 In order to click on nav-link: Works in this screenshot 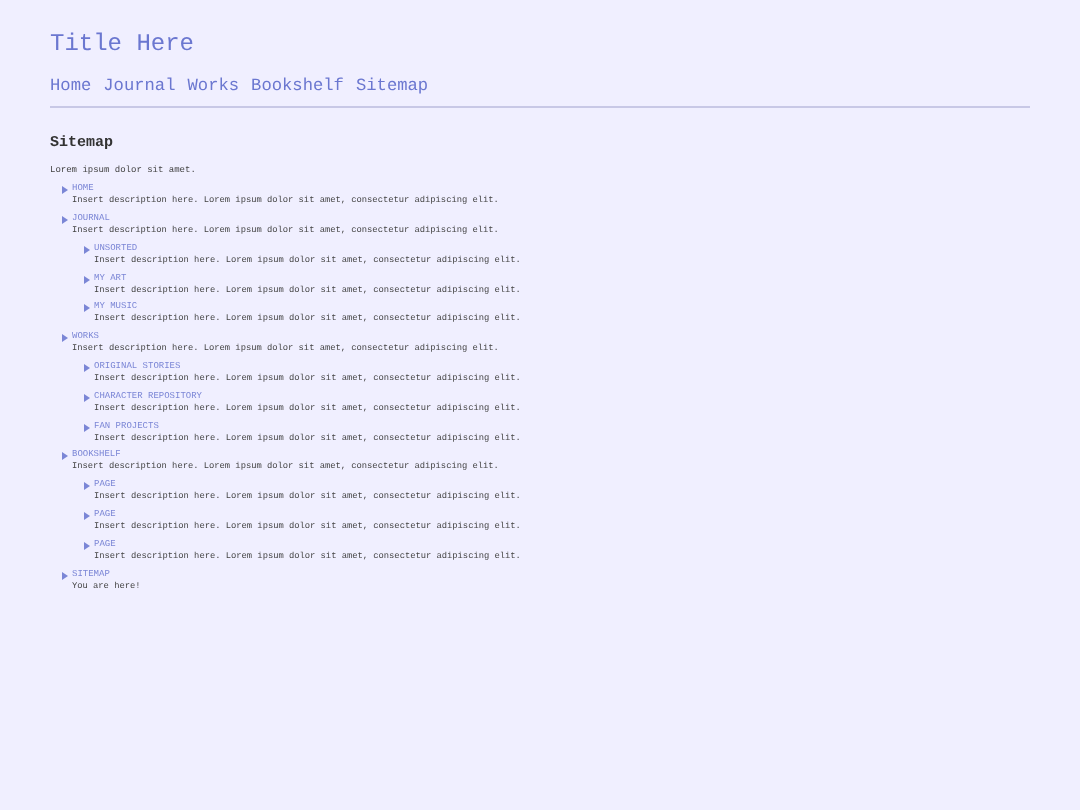, I will do `click(213, 87)`.